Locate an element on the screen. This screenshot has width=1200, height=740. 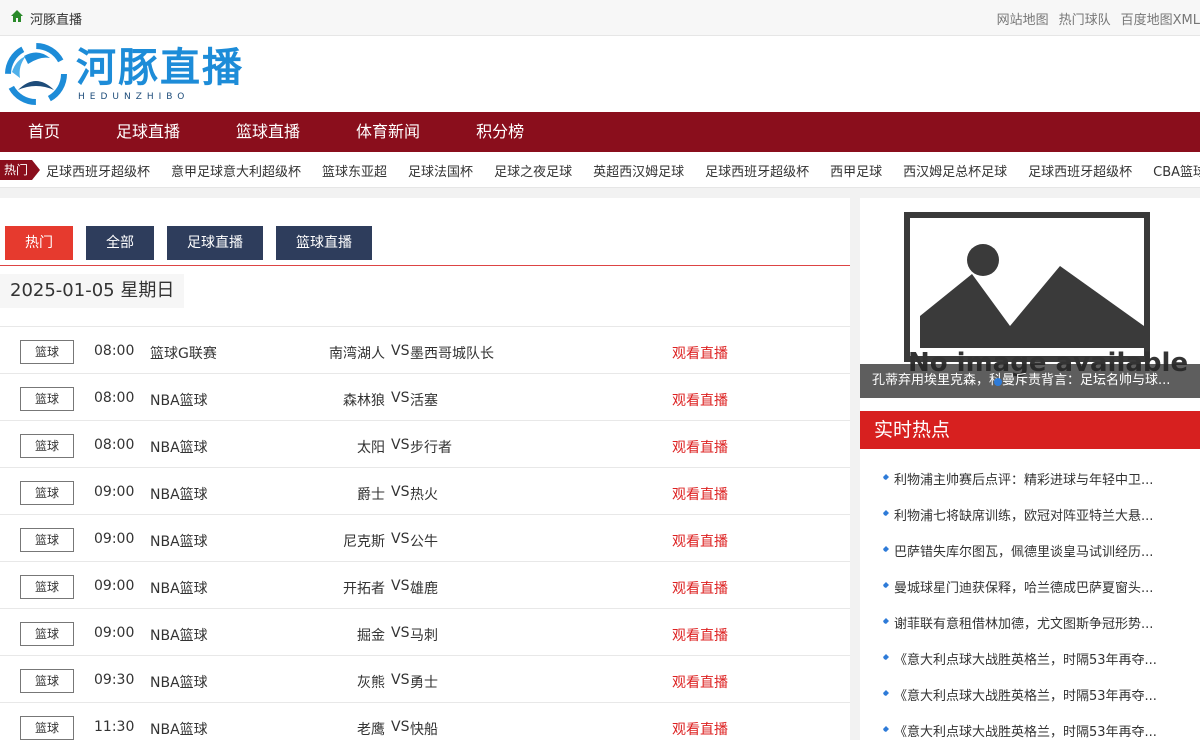
match-row: 篮球 09:30 NBA篮球 灰熊 VS 勇士 观看直播 is located at coordinates (425, 678).